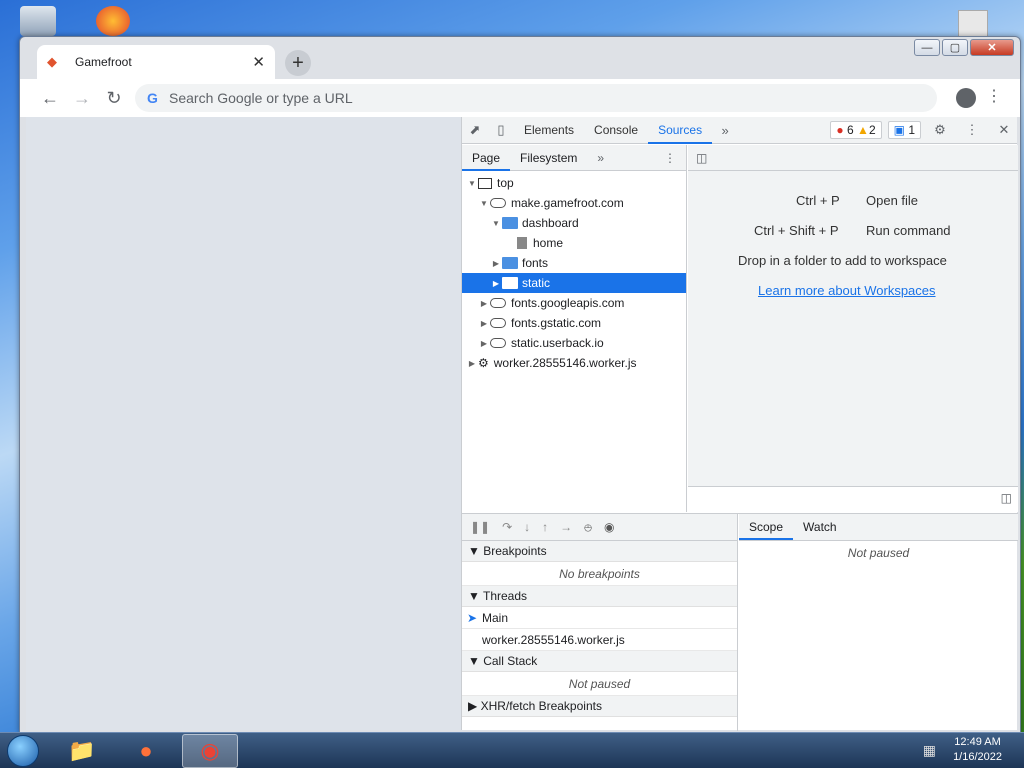 This screenshot has width=1024, height=768. What do you see at coordinates (103, 62) in the screenshot?
I see `tab-title: Gamefroot` at bounding box center [103, 62].